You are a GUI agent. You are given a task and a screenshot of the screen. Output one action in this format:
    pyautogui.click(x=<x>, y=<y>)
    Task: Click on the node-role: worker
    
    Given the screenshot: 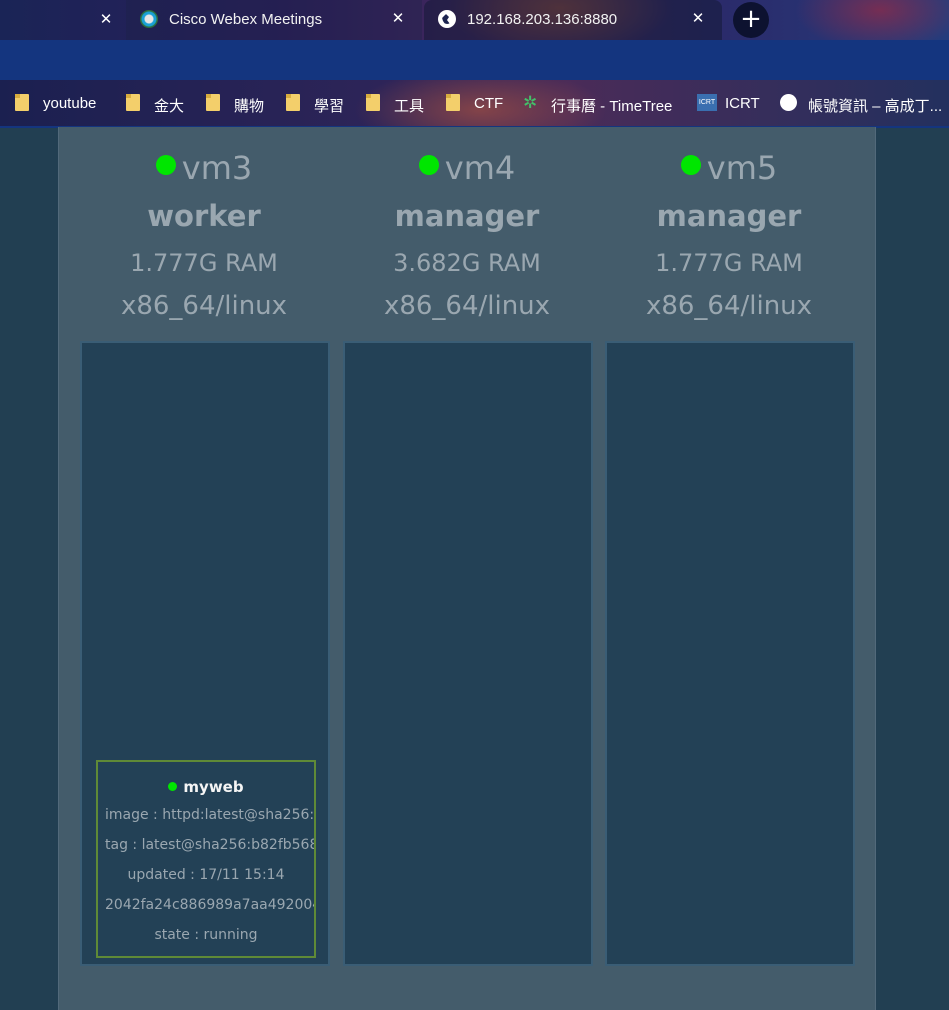 What is the action you would take?
    pyautogui.click(x=204, y=216)
    